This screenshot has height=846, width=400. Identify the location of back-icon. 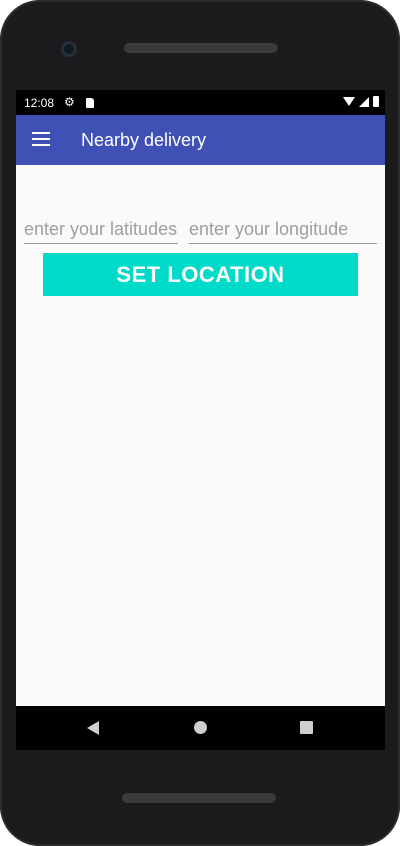
(93, 728).